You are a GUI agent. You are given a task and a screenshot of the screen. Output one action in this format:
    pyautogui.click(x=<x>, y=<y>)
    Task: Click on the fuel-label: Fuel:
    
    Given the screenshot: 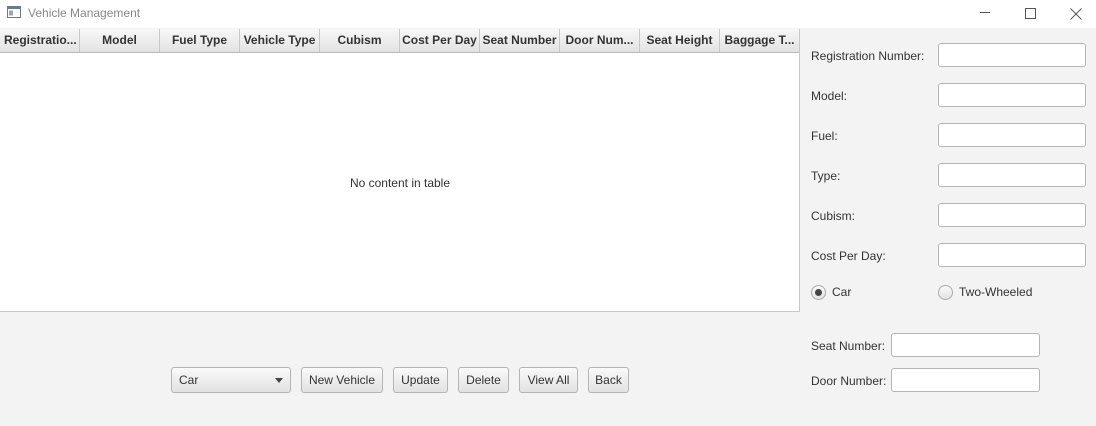 What is the action you would take?
    pyautogui.click(x=824, y=136)
    